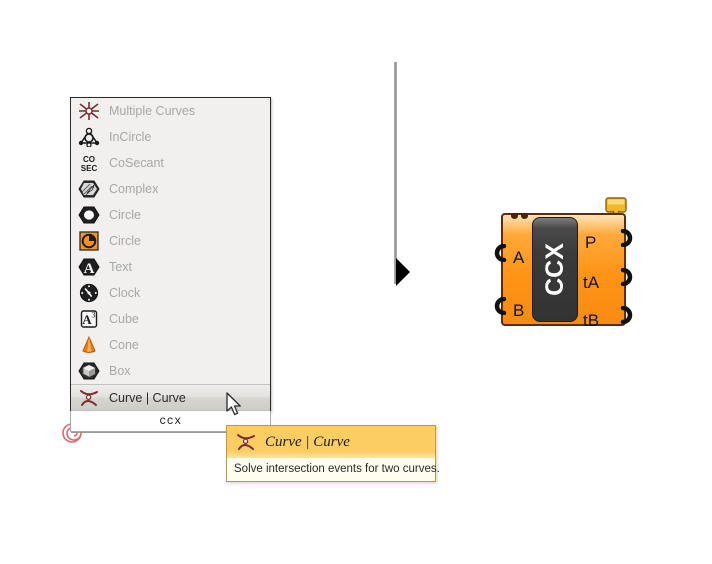 This screenshot has width=712, height=564. What do you see at coordinates (499, 306) in the screenshot?
I see `input-port-b-hook` at bounding box center [499, 306].